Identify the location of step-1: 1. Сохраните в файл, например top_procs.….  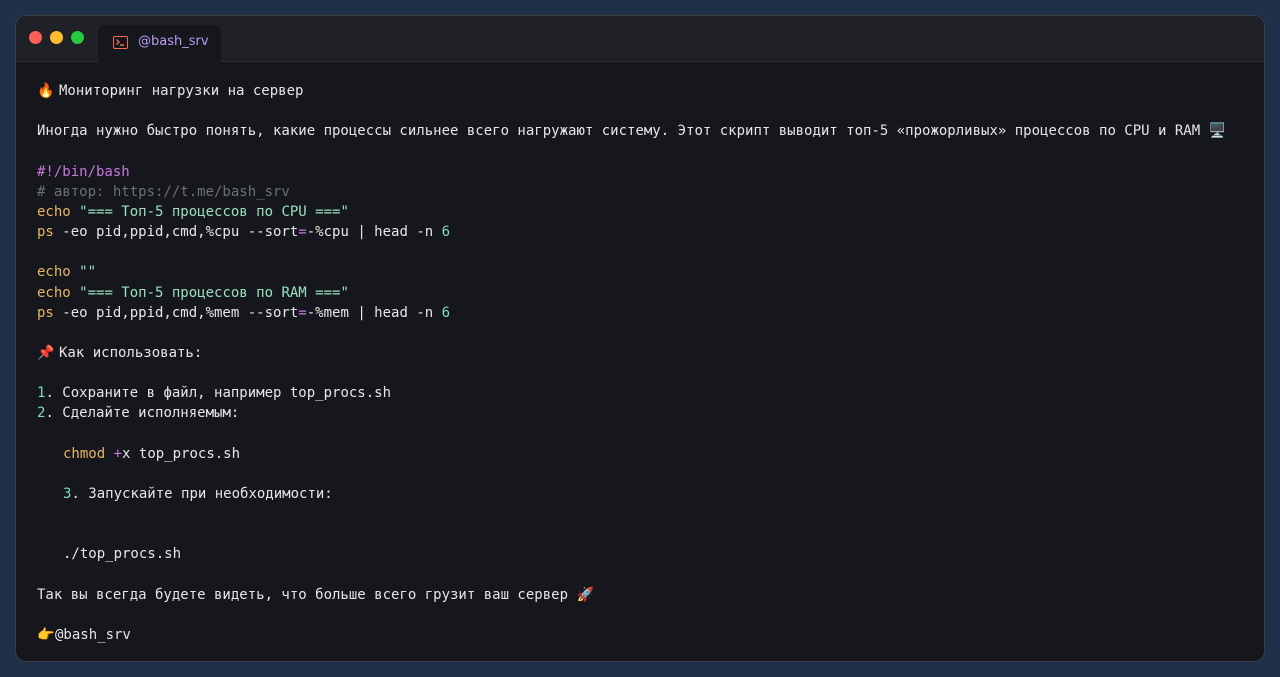
(214, 393).